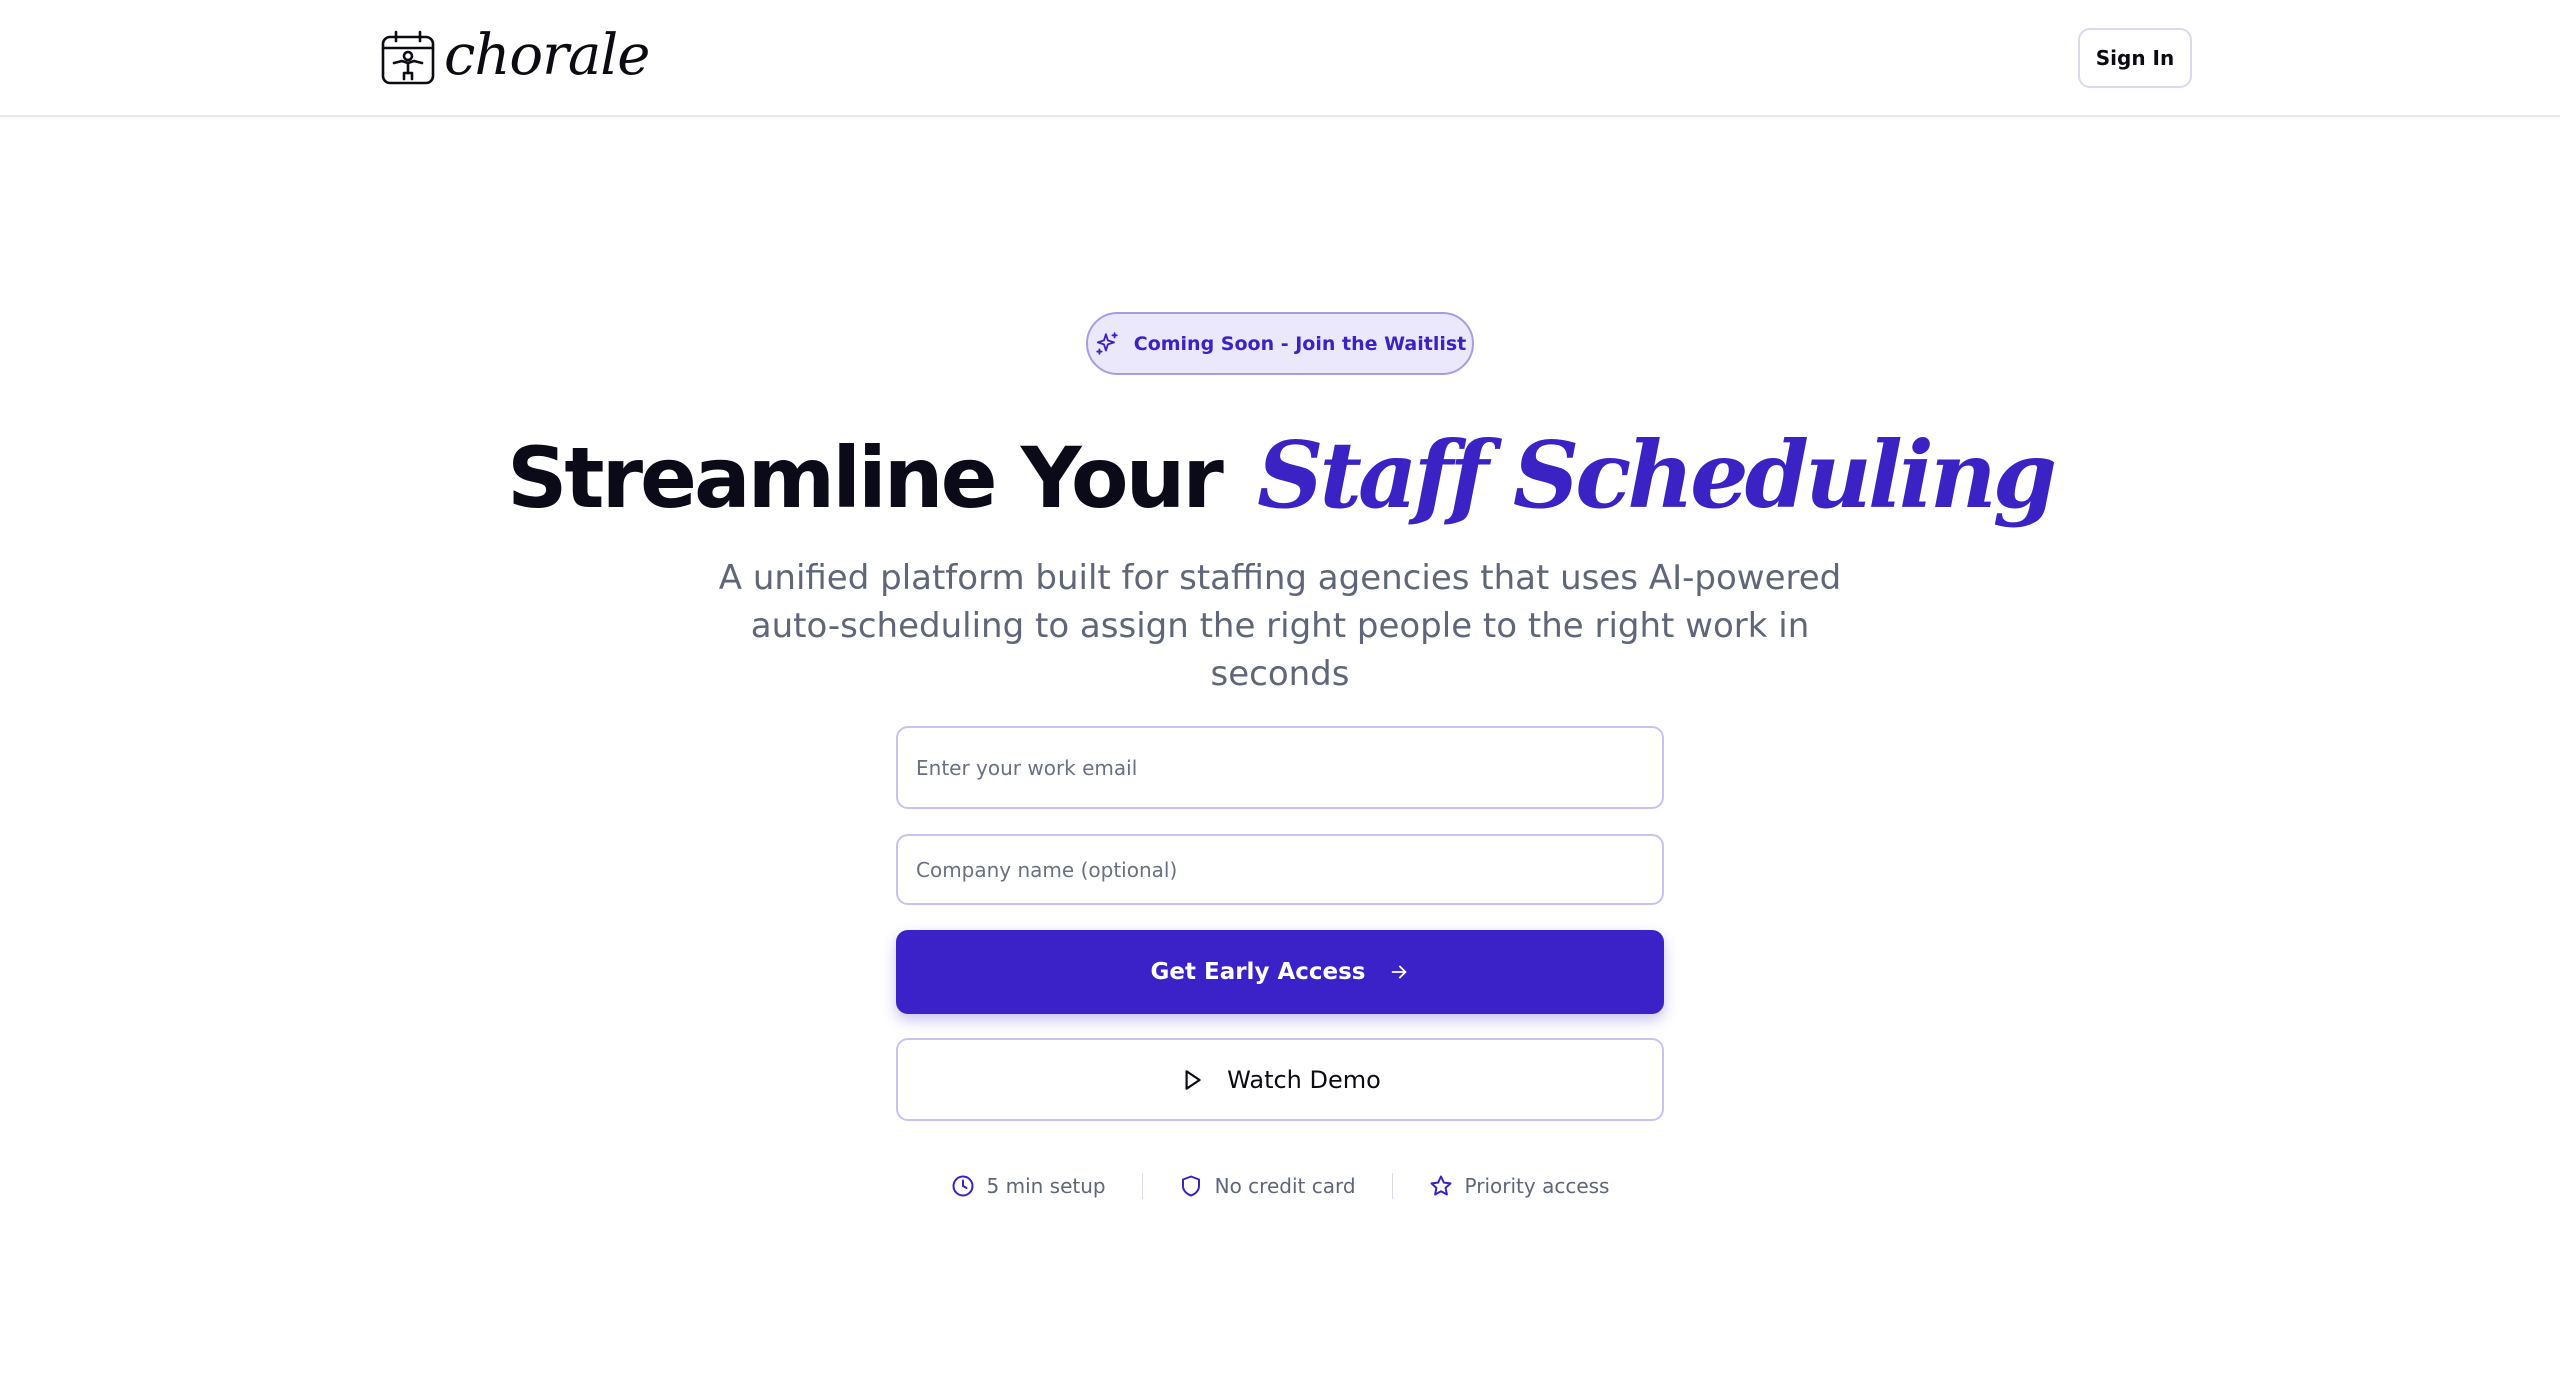 This screenshot has height=1380, width=2560. Describe the element at coordinates (1193, 1079) in the screenshot. I see `play-icon` at that location.